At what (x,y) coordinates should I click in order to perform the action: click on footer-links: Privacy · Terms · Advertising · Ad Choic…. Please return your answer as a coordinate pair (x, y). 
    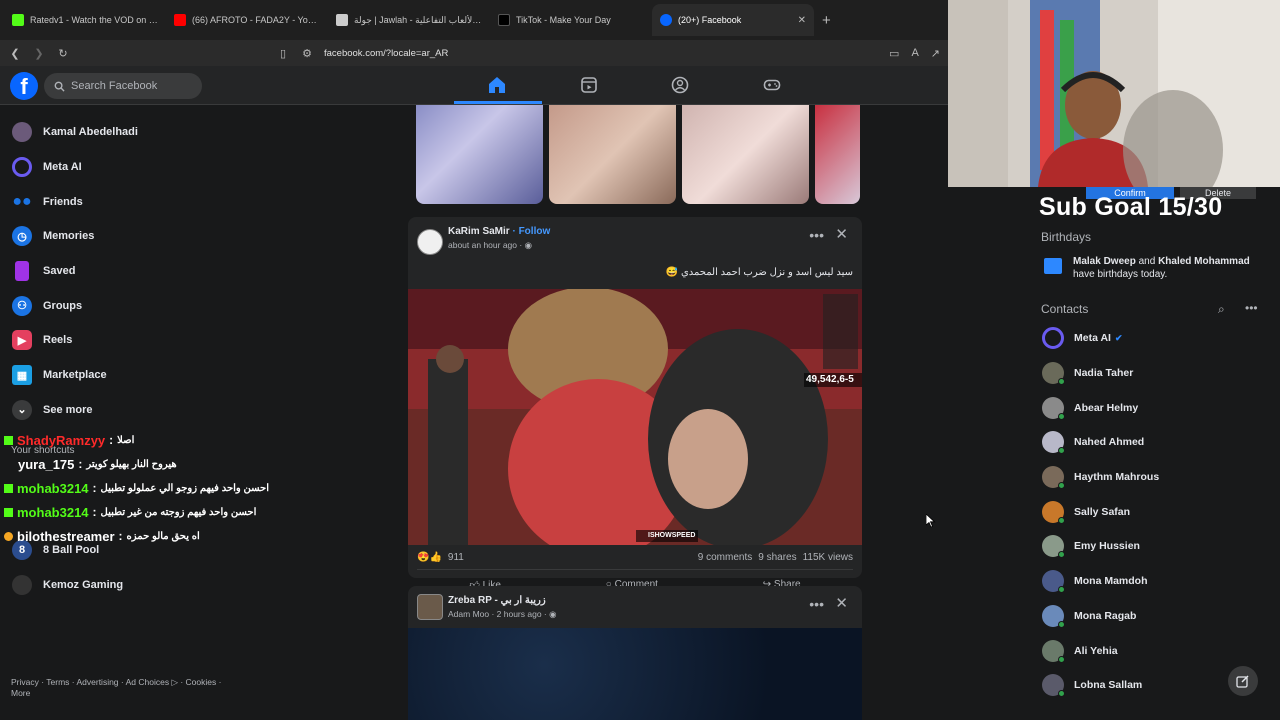
    Looking at the image, I should click on (126, 688).